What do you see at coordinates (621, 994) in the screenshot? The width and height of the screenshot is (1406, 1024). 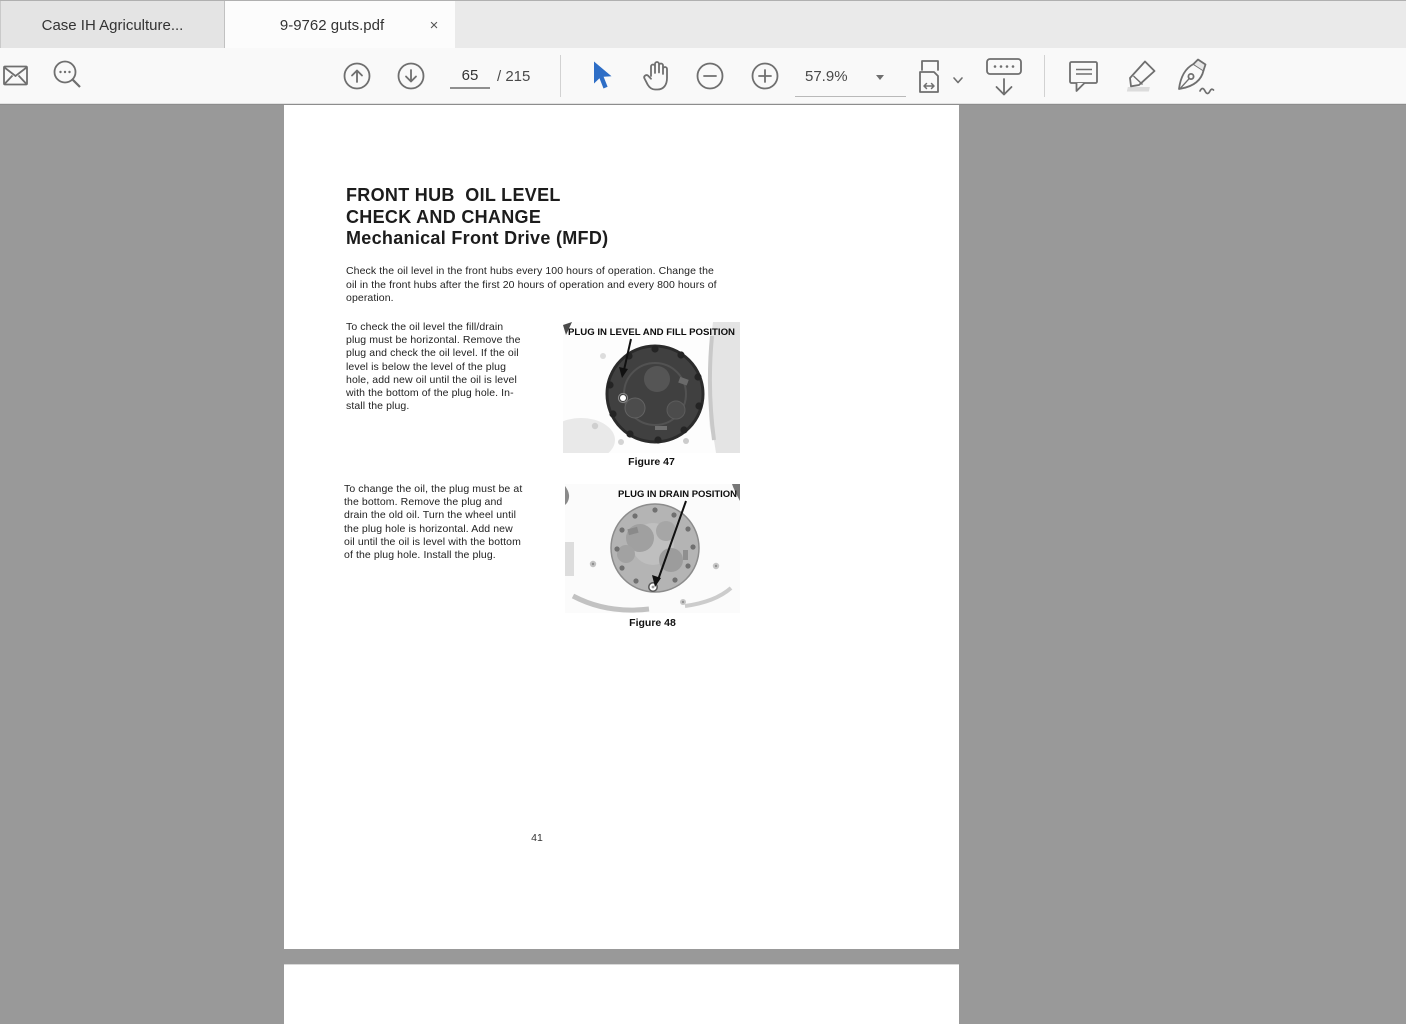 I see `pdf-page-next` at bounding box center [621, 994].